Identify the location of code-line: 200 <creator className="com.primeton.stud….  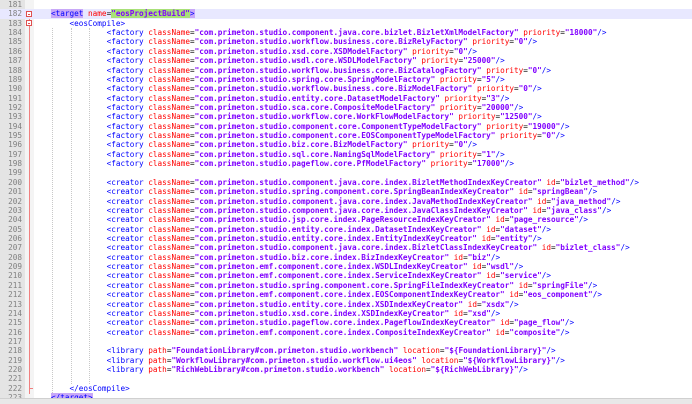
(346, 182).